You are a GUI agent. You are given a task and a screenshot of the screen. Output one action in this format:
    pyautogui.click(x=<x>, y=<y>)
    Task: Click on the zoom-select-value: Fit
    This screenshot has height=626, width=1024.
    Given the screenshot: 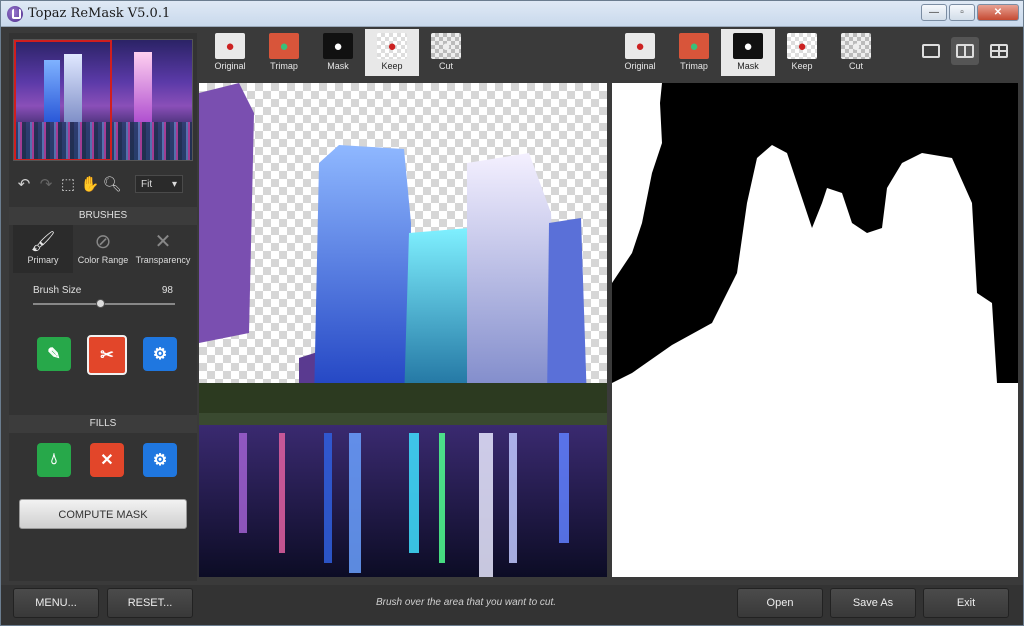 What is the action you would take?
    pyautogui.click(x=147, y=184)
    